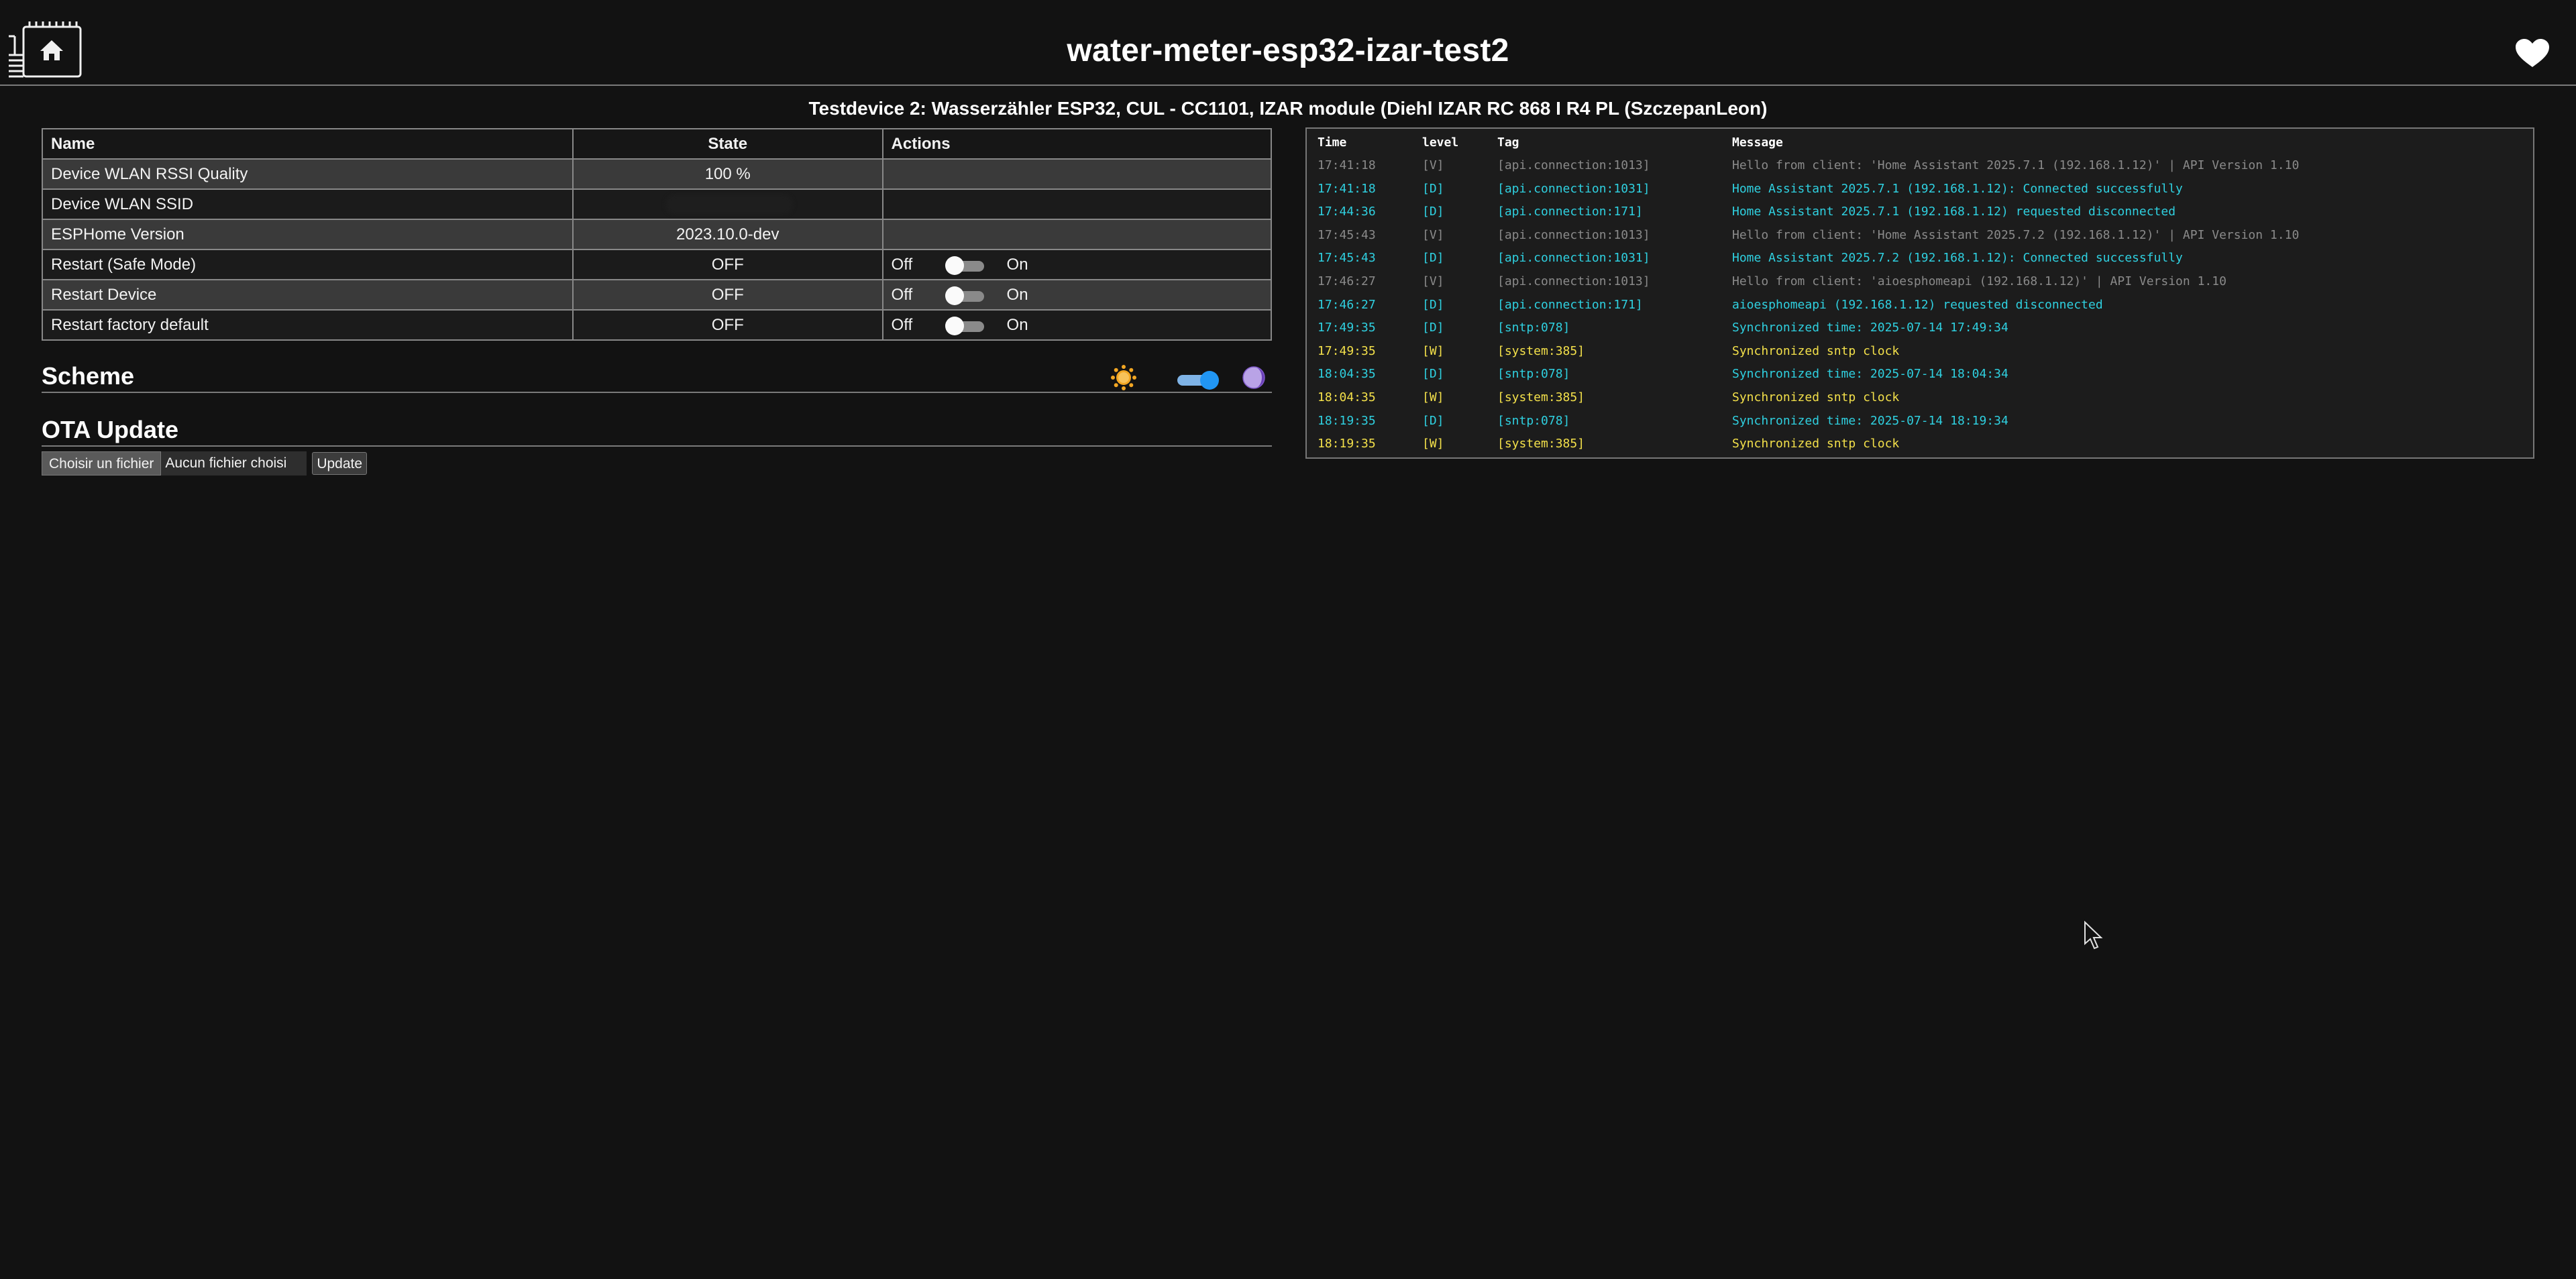  Describe the element at coordinates (1347, 281) in the screenshot. I see `log-time: 17:46:27` at that location.